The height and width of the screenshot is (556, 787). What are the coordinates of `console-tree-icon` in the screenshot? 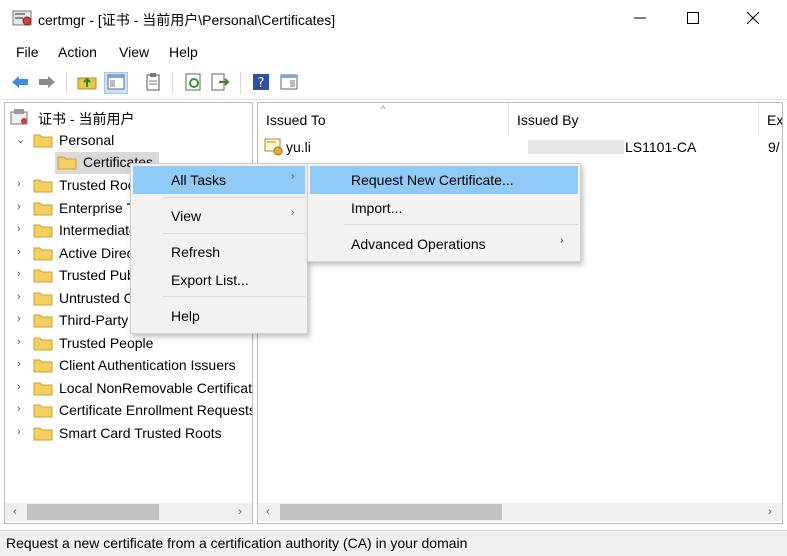 It's located at (116, 83).